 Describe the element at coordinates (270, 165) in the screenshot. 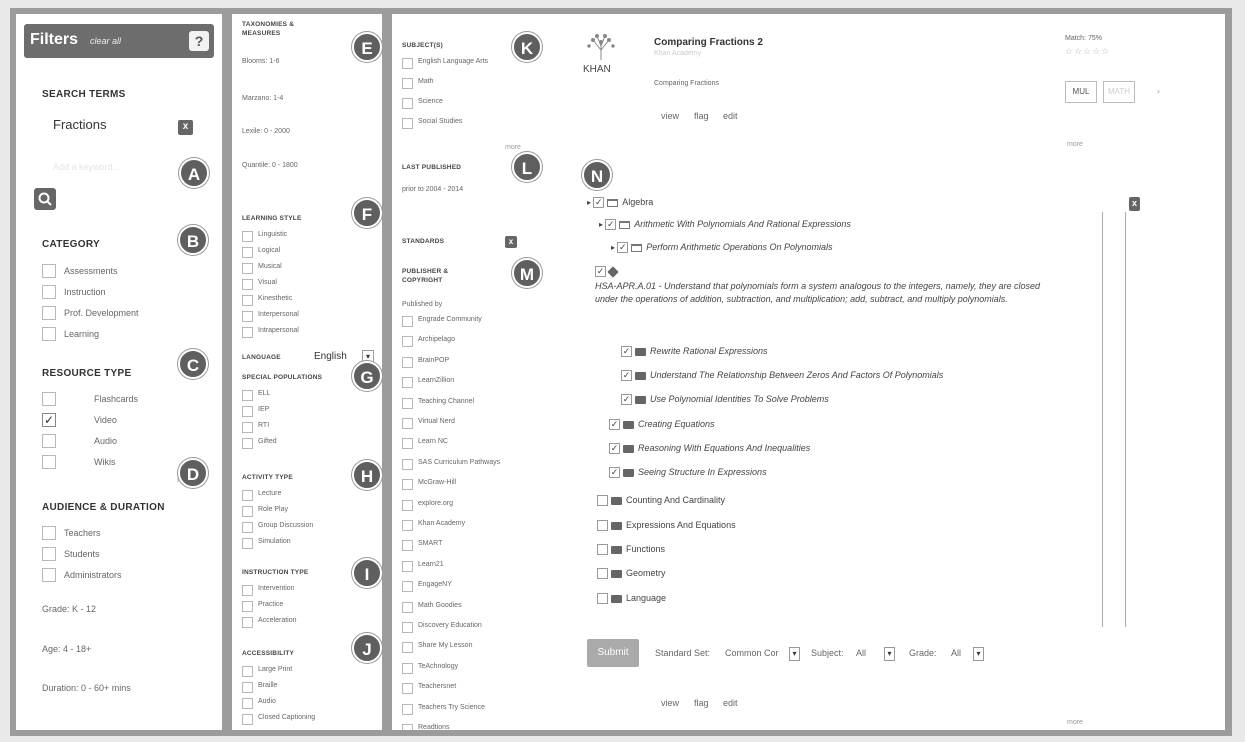

I see `quantile-range: Quantile: 0 - 1800` at that location.